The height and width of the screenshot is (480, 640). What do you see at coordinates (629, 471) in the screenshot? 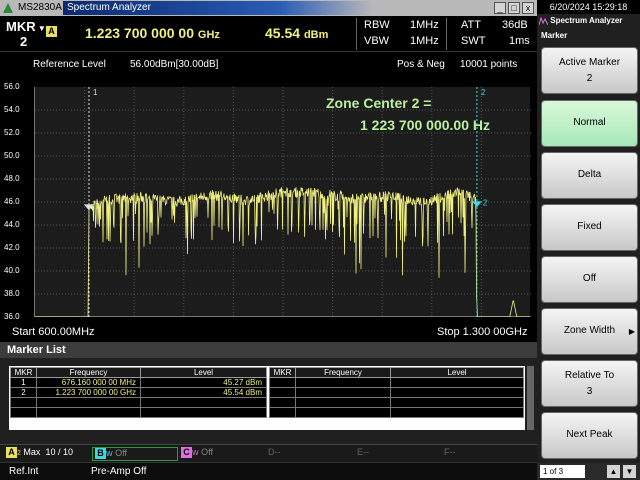
I see `page-down-button: ▼` at bounding box center [629, 471].